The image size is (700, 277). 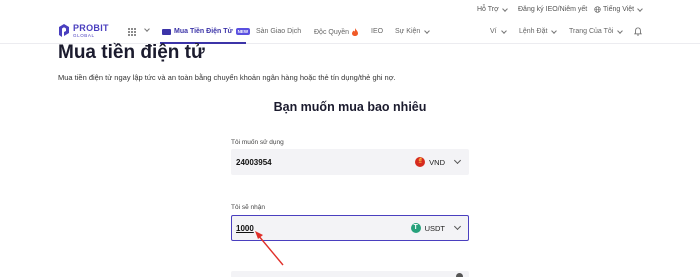 I want to click on ieo-register-label: Đăng ký IEO/Niêm yết, so click(x=553, y=9).